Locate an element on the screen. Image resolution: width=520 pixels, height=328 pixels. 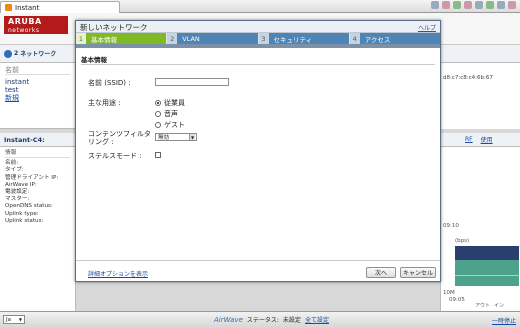
list-header: 名前 is located at coordinates (37, 70).